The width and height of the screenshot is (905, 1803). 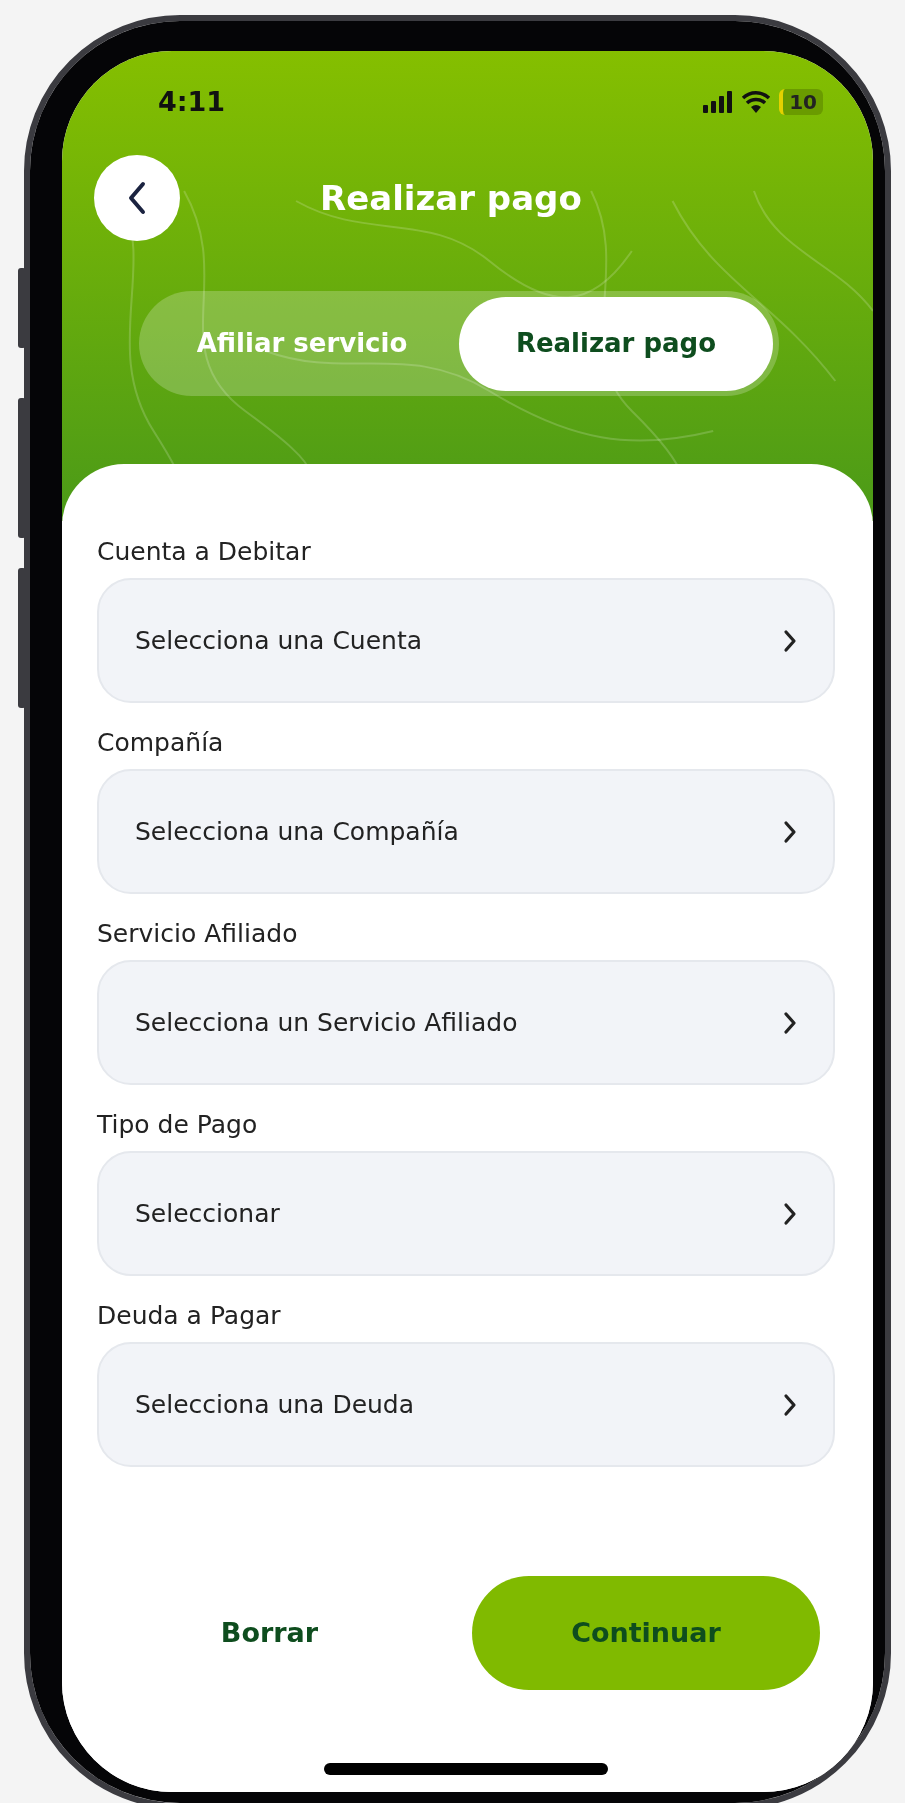 What do you see at coordinates (204, 552) in the screenshot?
I see `field-label: Cuenta a Debitar` at bounding box center [204, 552].